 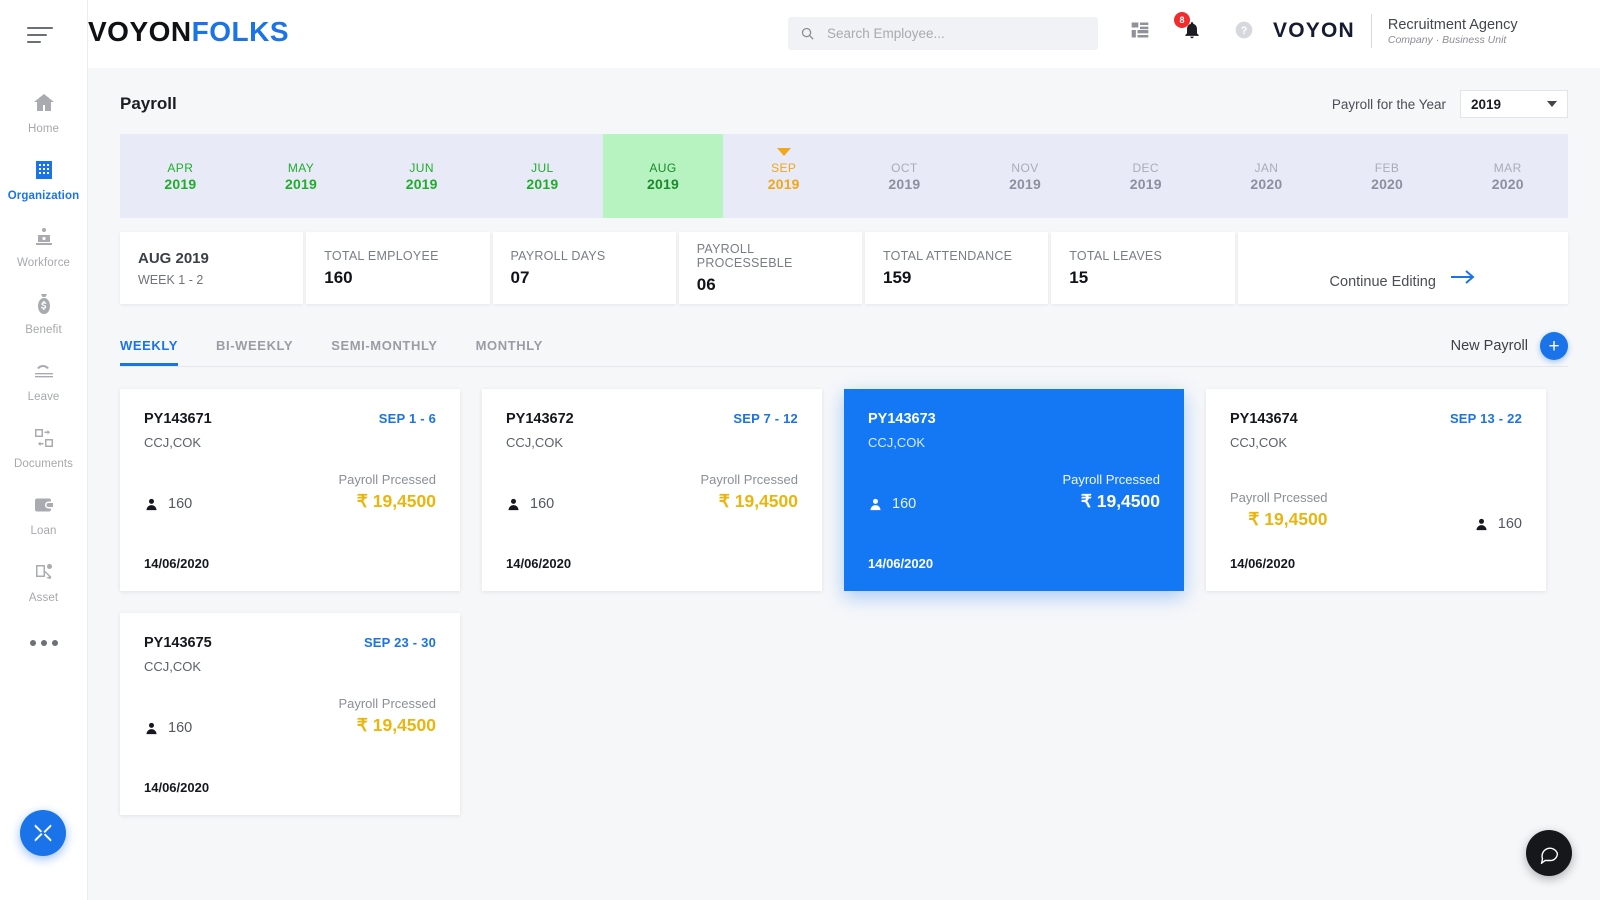 What do you see at coordinates (783, 176) in the screenshot?
I see `month-cell-sep-2019: SEP 2019` at bounding box center [783, 176].